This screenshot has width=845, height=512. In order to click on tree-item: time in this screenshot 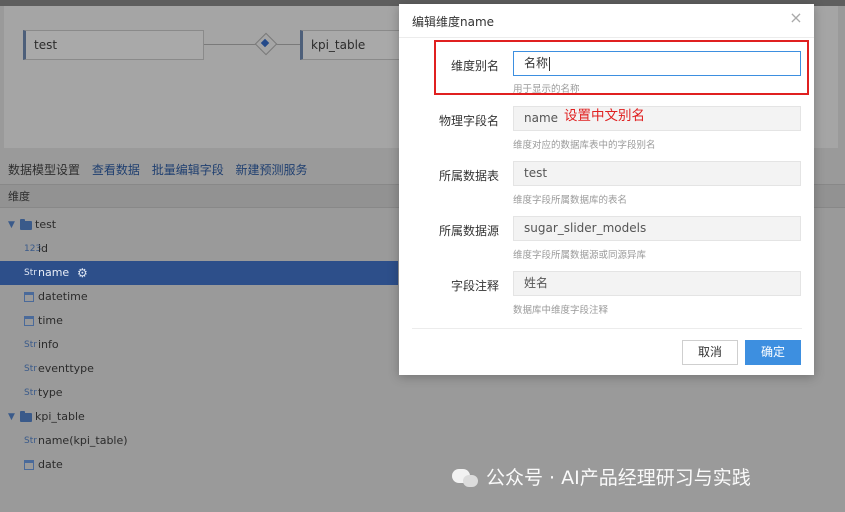, I will do `click(199, 321)`.